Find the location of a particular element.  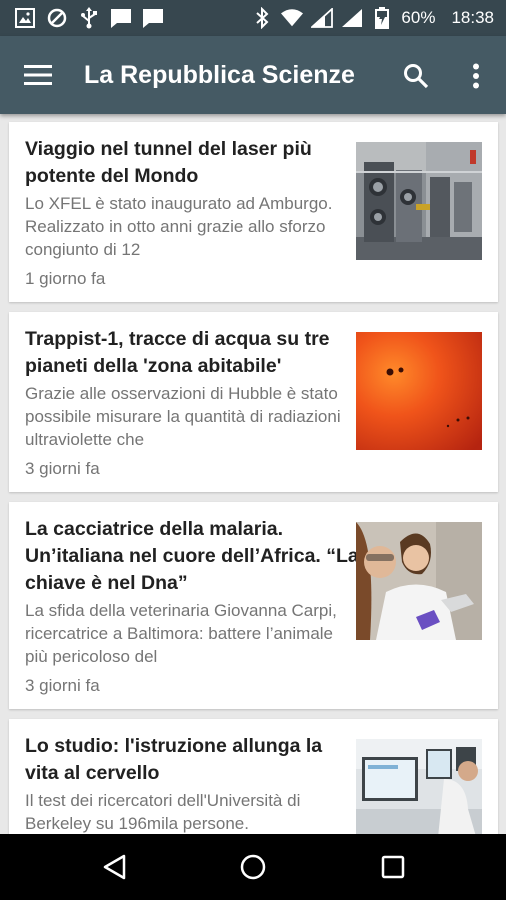

navigation-bar is located at coordinates (253, 867).